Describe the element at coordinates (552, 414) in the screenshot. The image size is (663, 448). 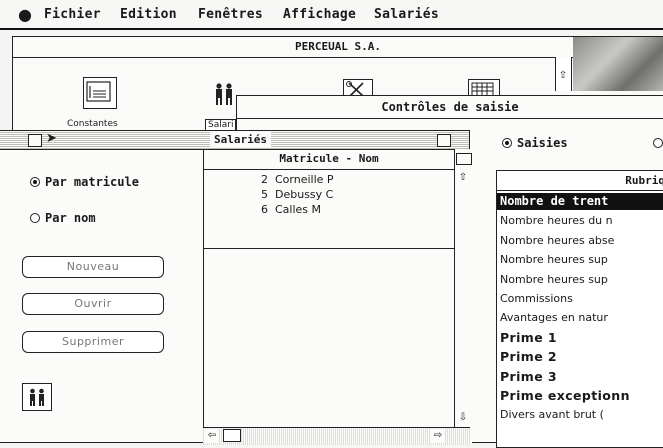
I see `rubrique-item: Divers avant brut (` at that location.